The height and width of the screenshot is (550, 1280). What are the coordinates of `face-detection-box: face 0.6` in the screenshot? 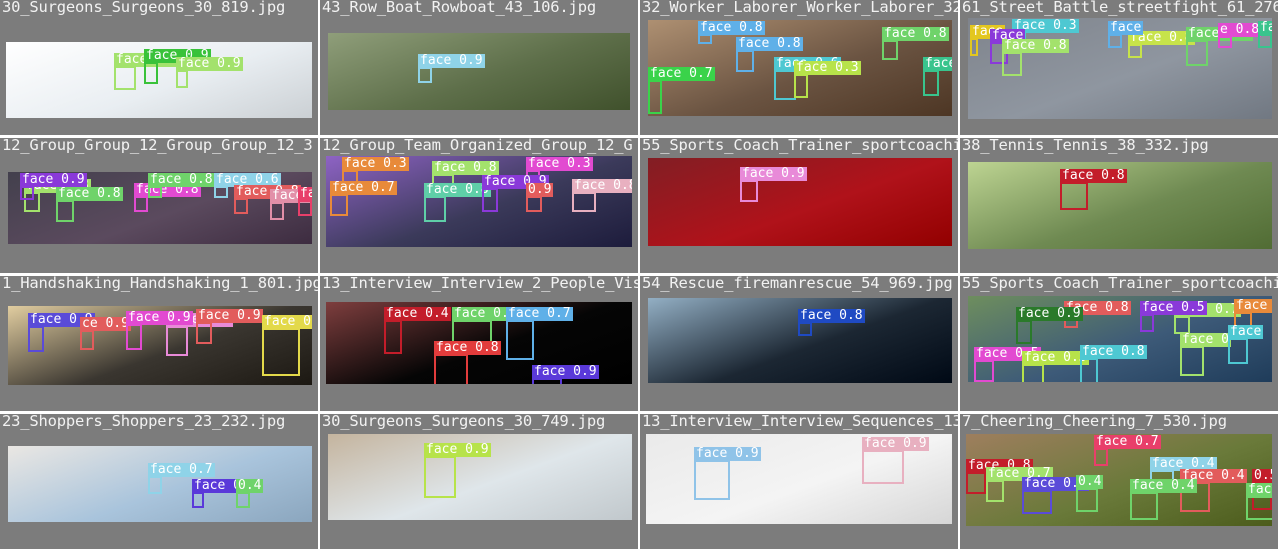 It's located at (305, 201).